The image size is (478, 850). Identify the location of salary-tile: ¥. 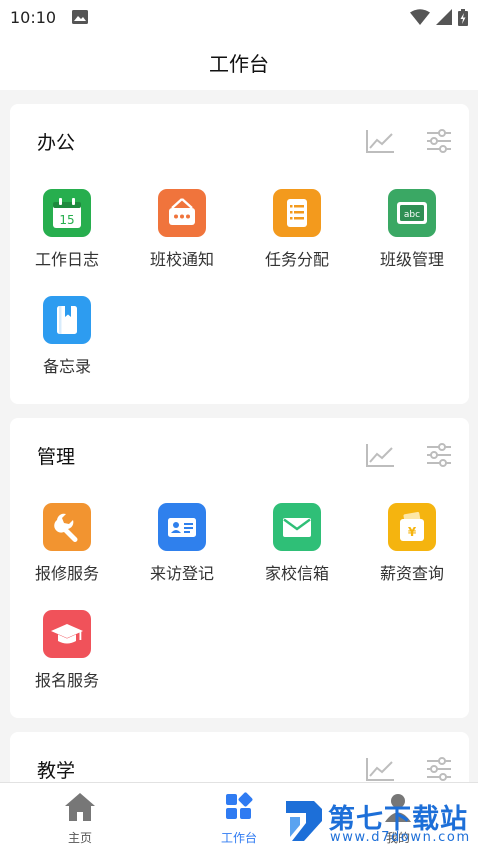
(412, 527).